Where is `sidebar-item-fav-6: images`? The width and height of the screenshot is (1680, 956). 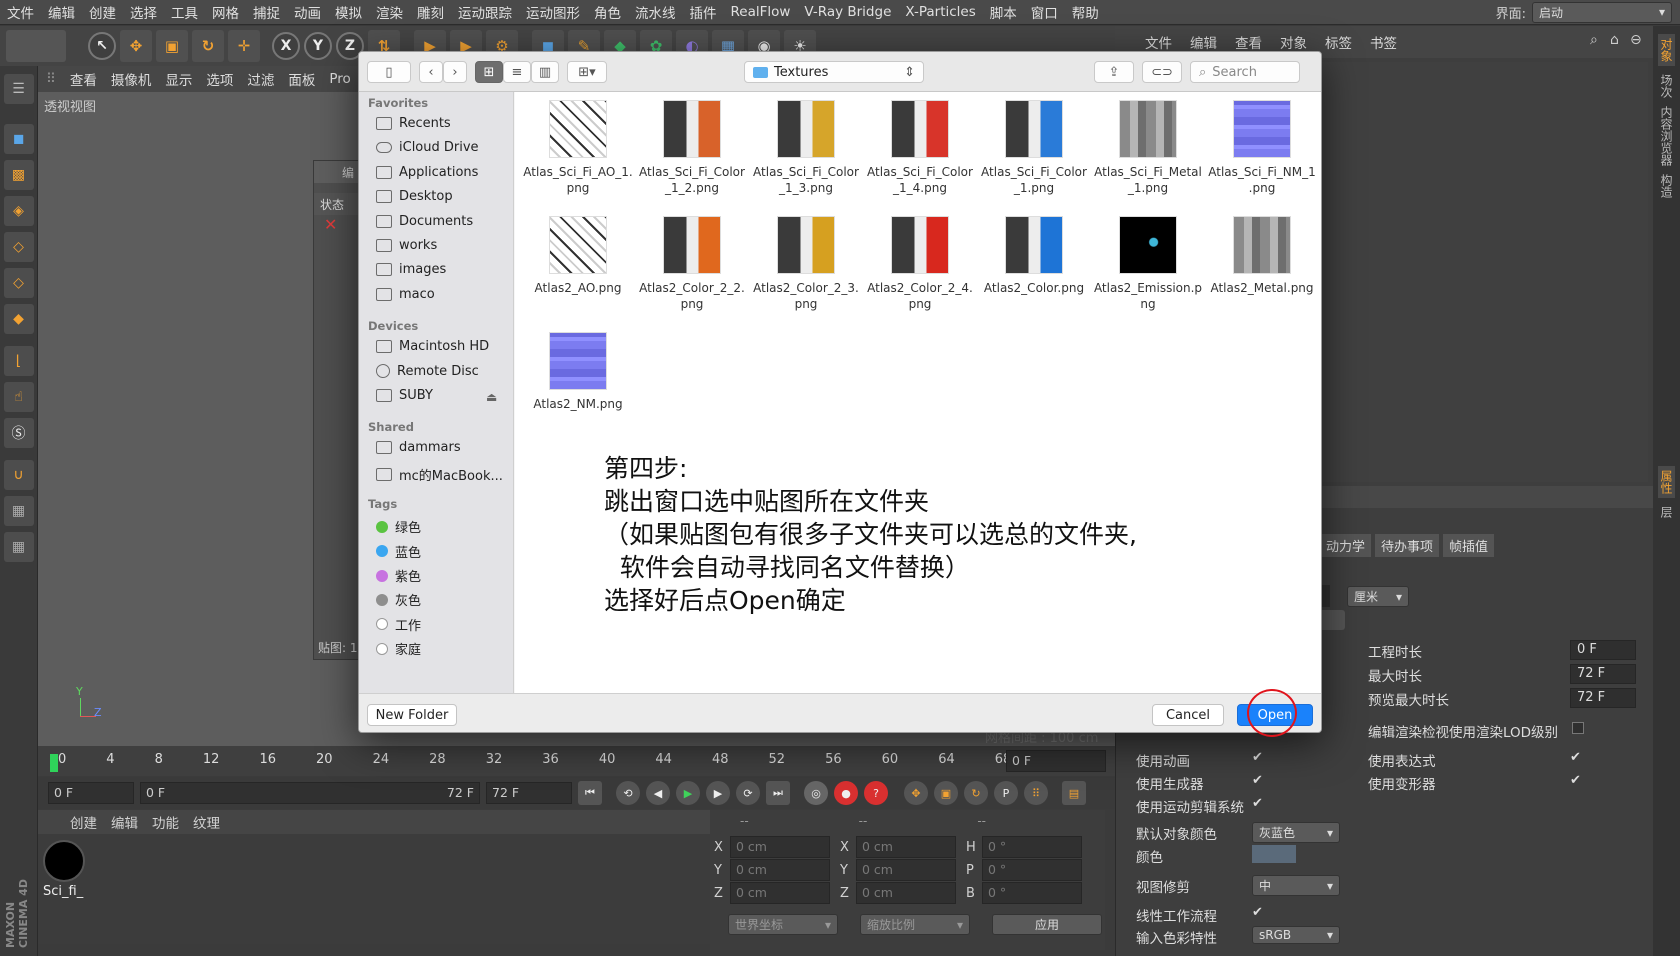
sidebar-item-fav-6: images is located at coordinates (411, 269).